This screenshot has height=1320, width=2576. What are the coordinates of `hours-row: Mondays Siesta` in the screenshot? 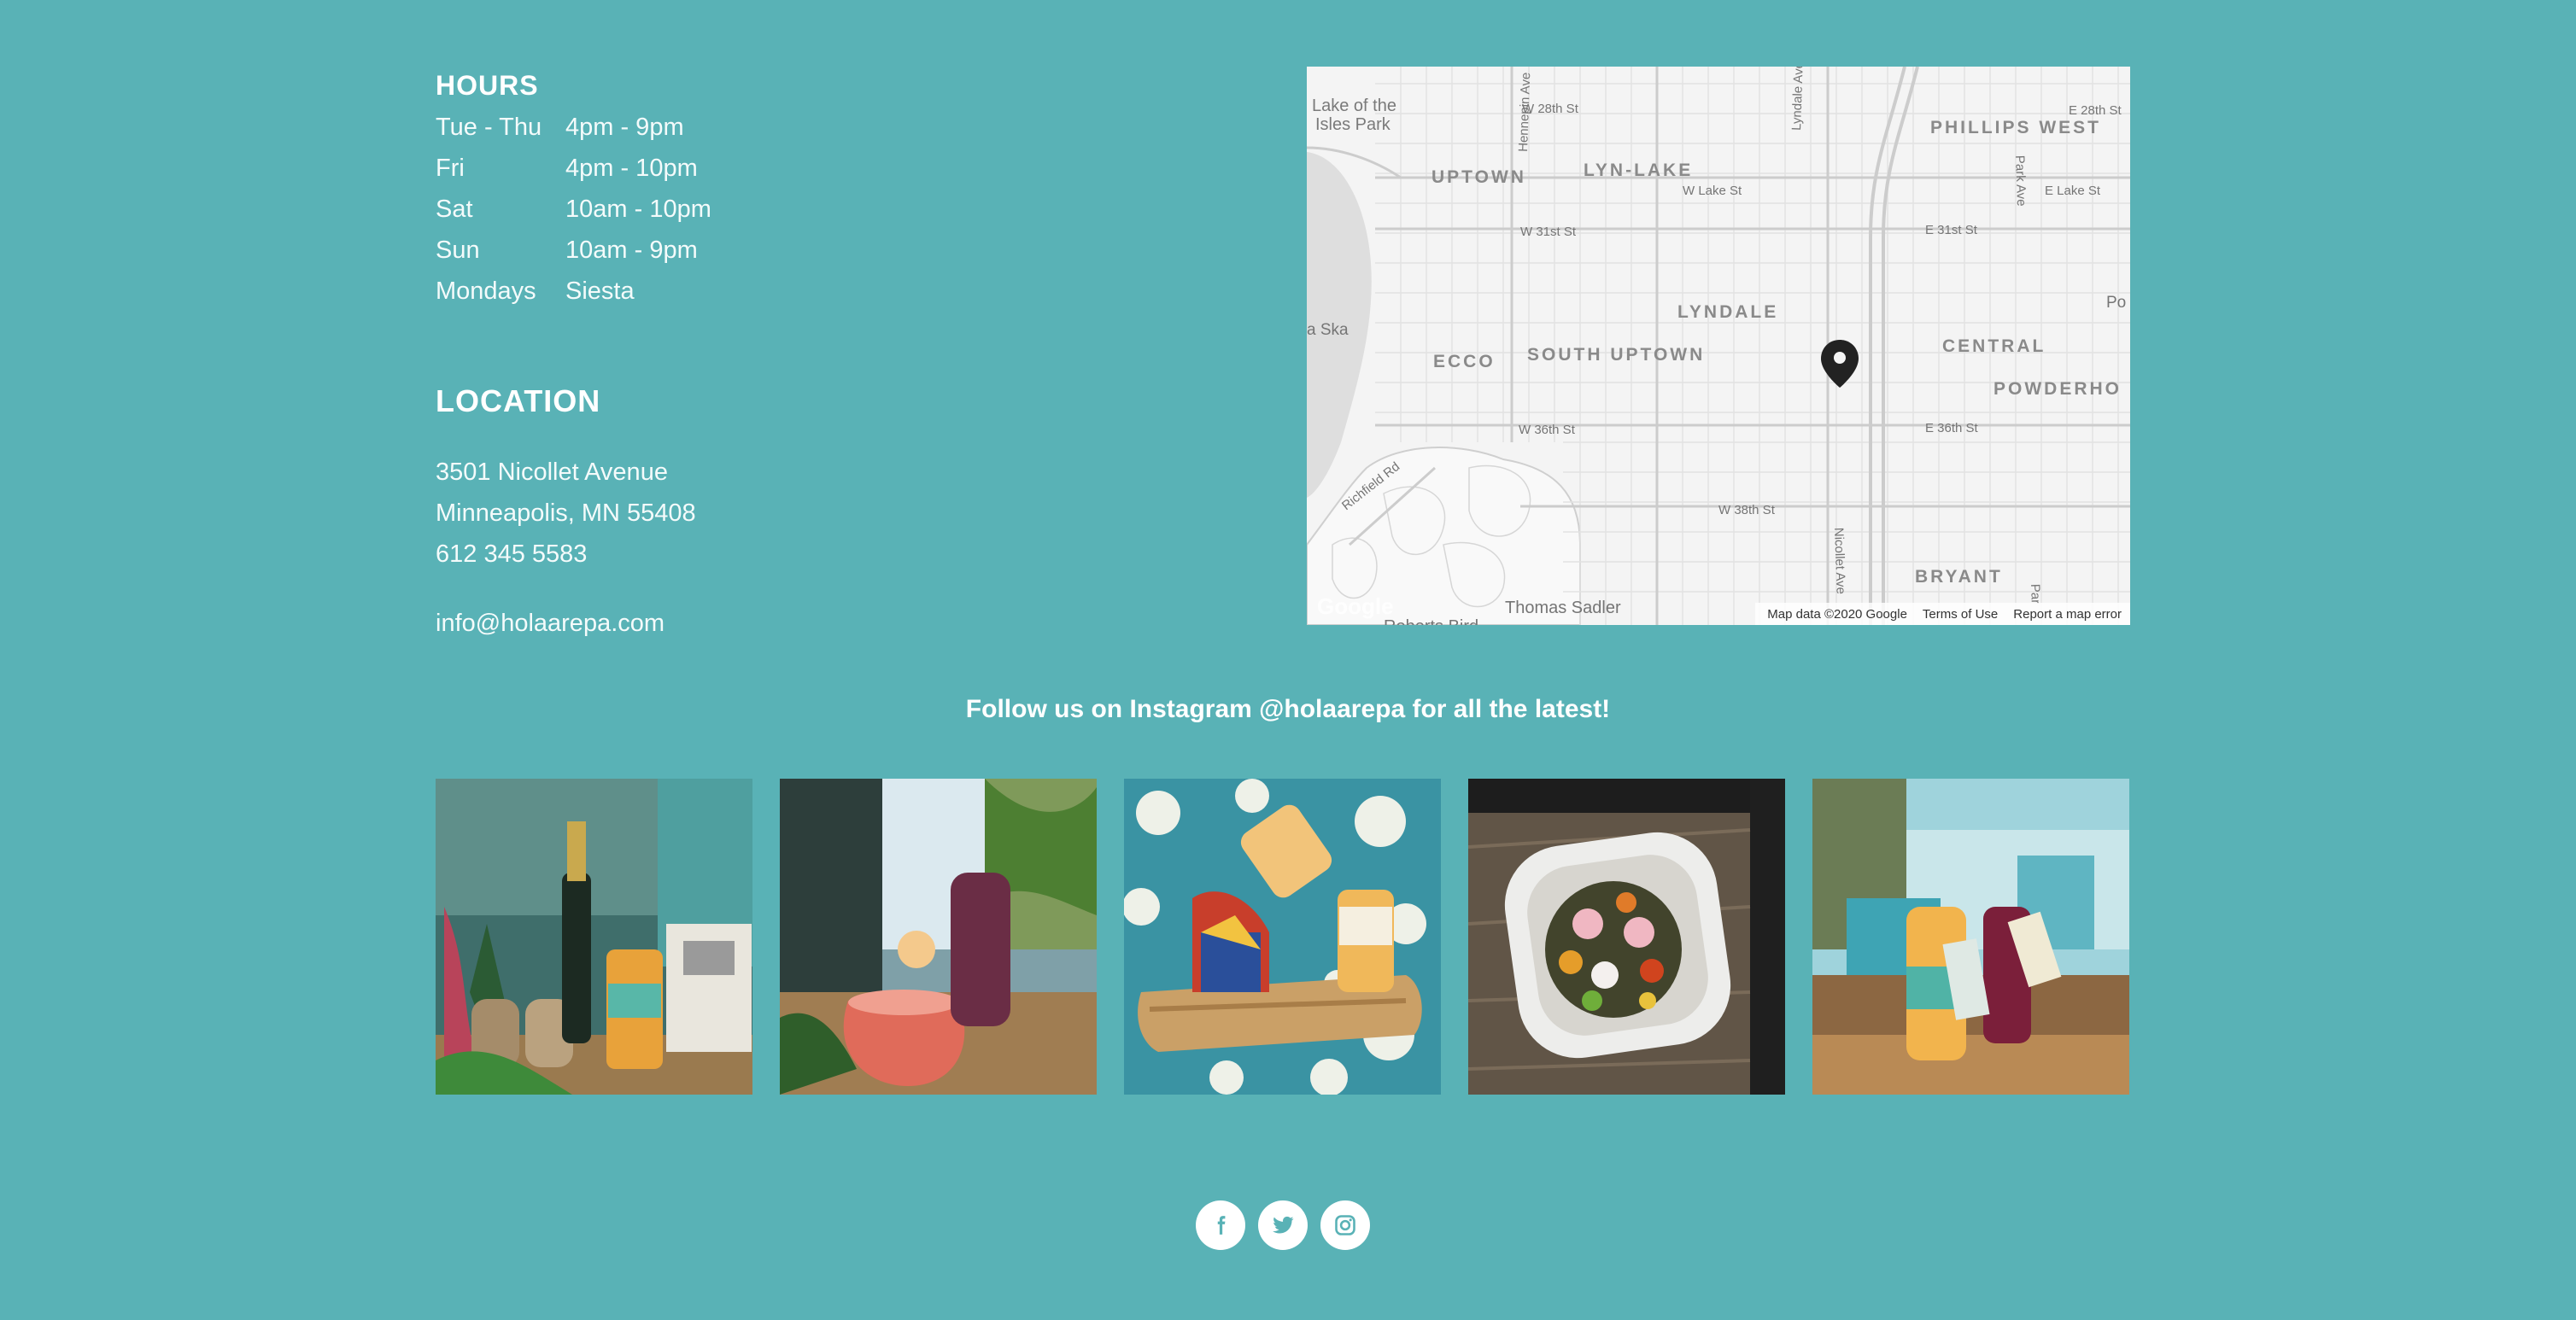 It's located at (573, 293).